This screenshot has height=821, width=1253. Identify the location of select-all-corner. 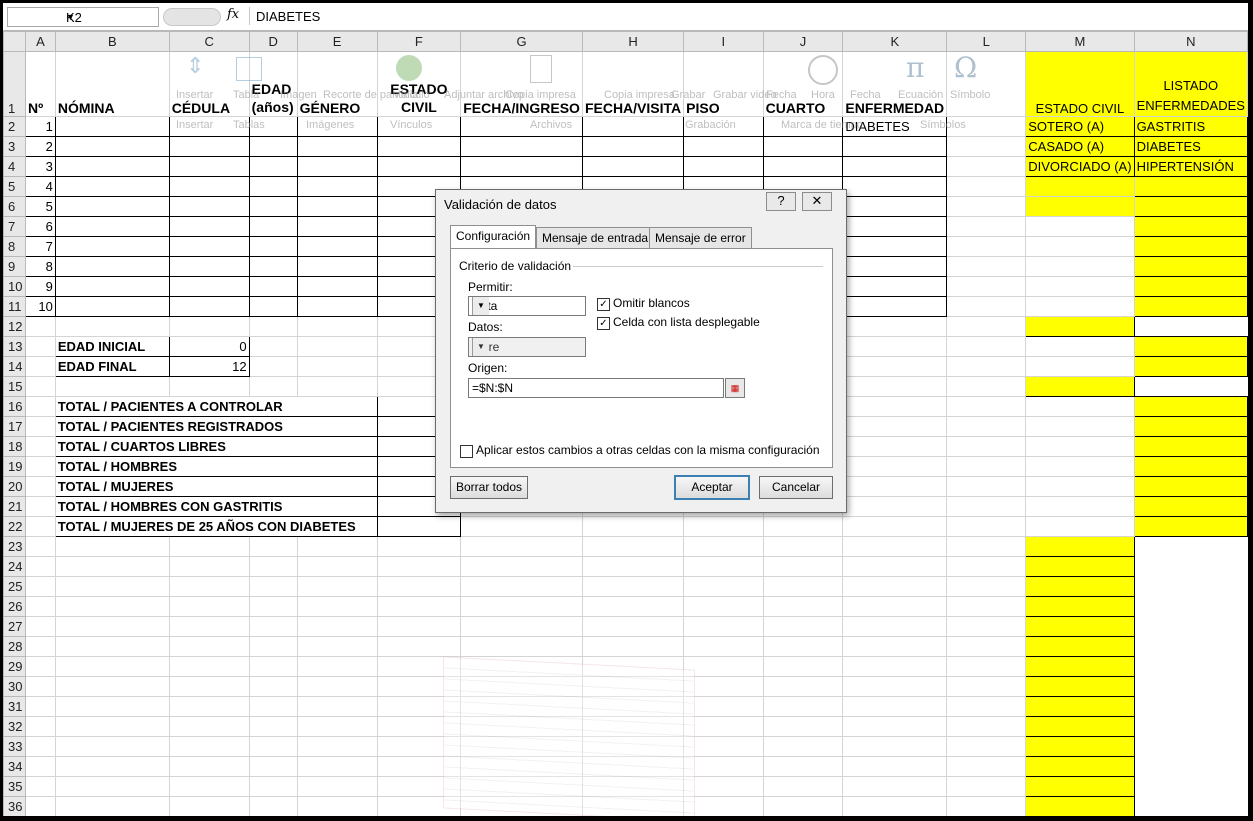
(14, 41).